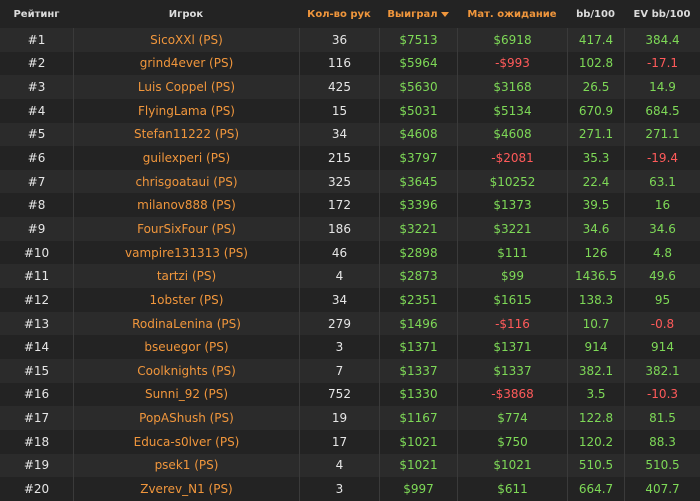  Describe the element at coordinates (418, 370) in the screenshot. I see `won-cell: $1337` at that location.